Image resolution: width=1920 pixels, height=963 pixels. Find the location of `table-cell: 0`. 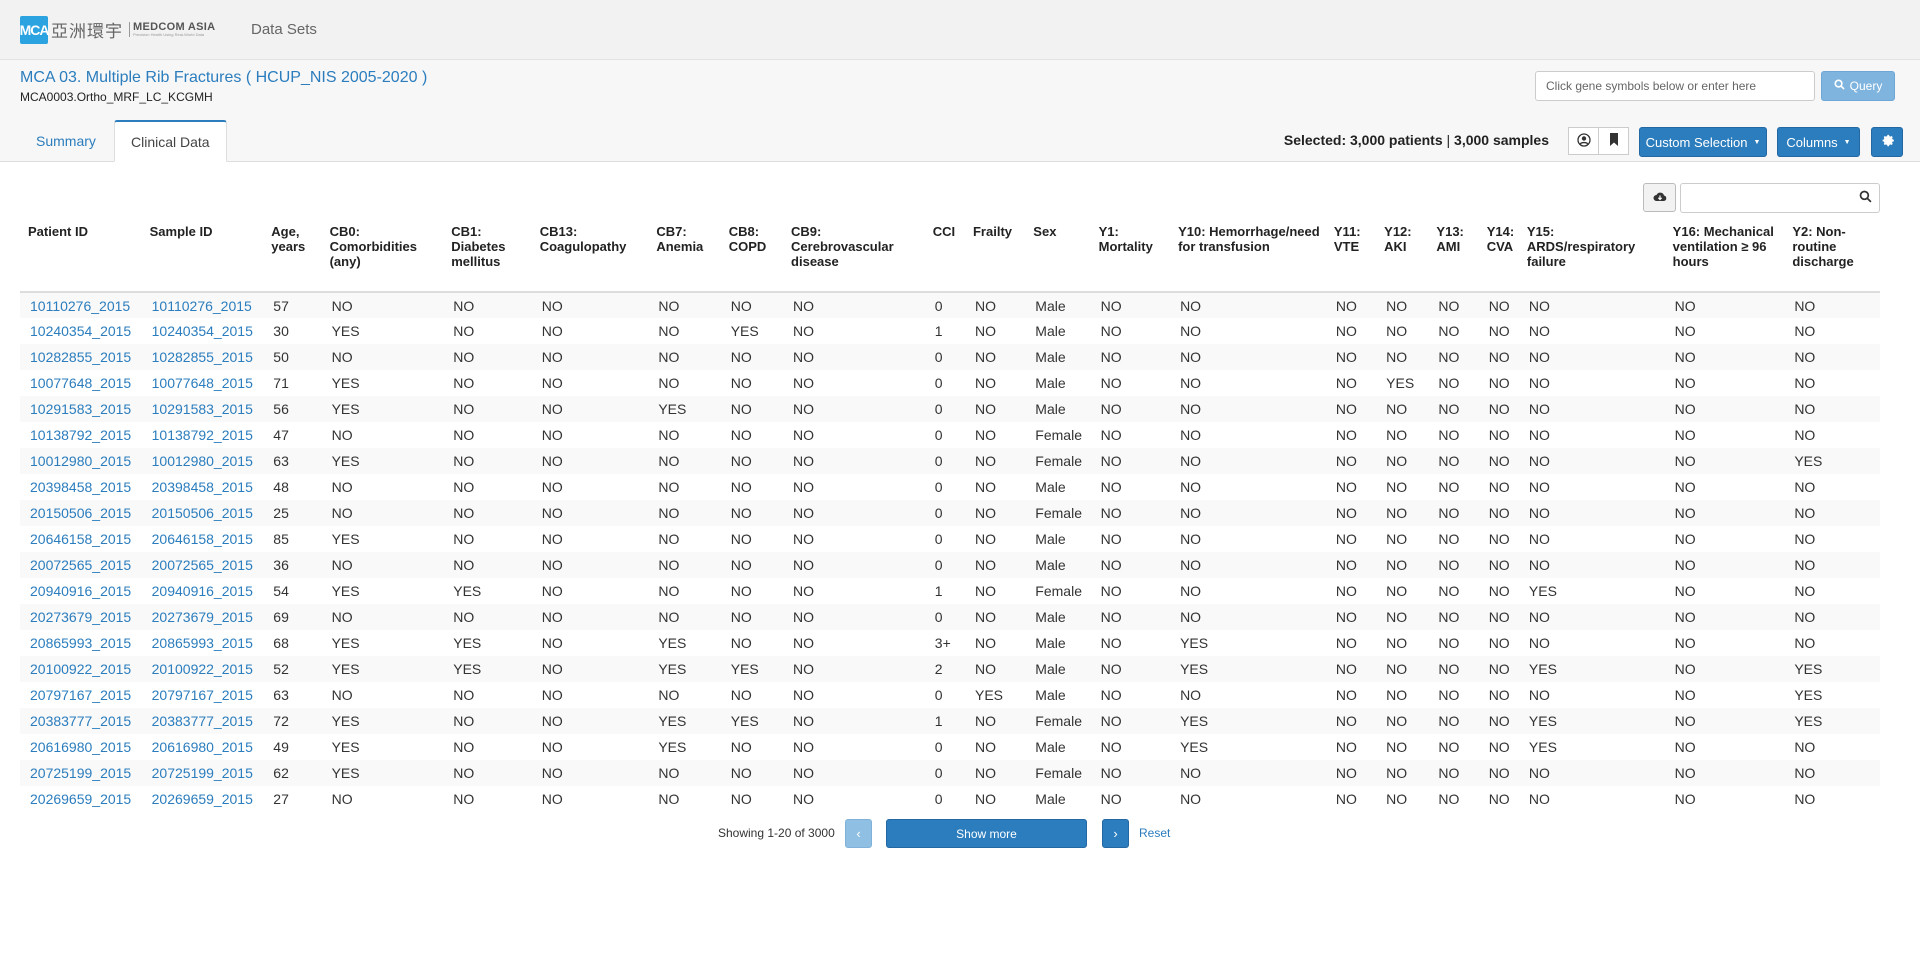

table-cell: 0 is located at coordinates (944, 461).